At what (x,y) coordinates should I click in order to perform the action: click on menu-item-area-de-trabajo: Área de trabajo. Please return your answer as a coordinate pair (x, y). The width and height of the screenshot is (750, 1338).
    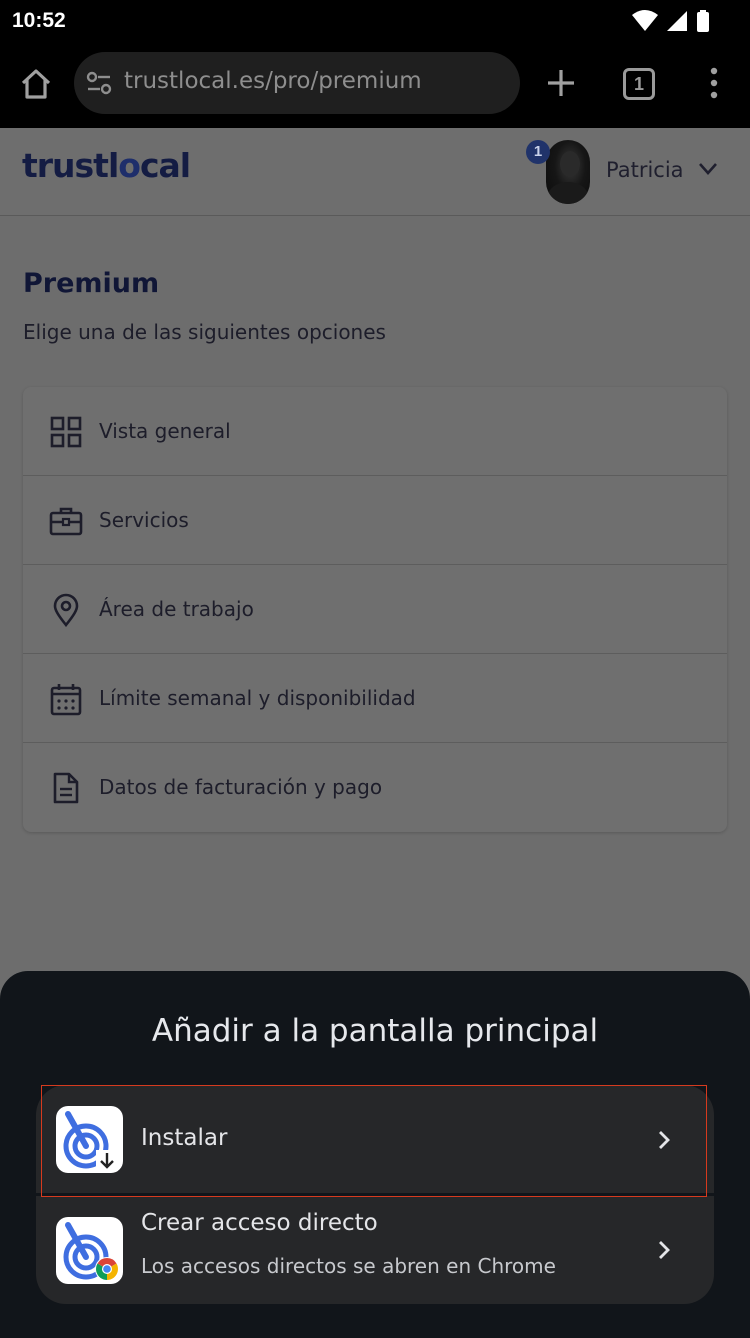
    Looking at the image, I should click on (375, 609).